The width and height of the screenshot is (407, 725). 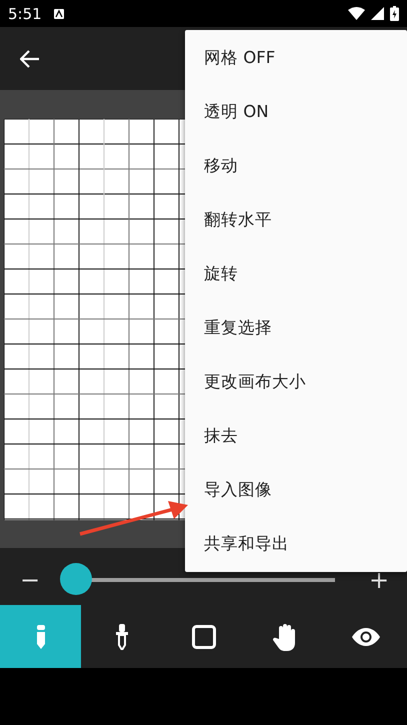 What do you see at coordinates (296, 274) in the screenshot?
I see `menu-item: 旋转` at bounding box center [296, 274].